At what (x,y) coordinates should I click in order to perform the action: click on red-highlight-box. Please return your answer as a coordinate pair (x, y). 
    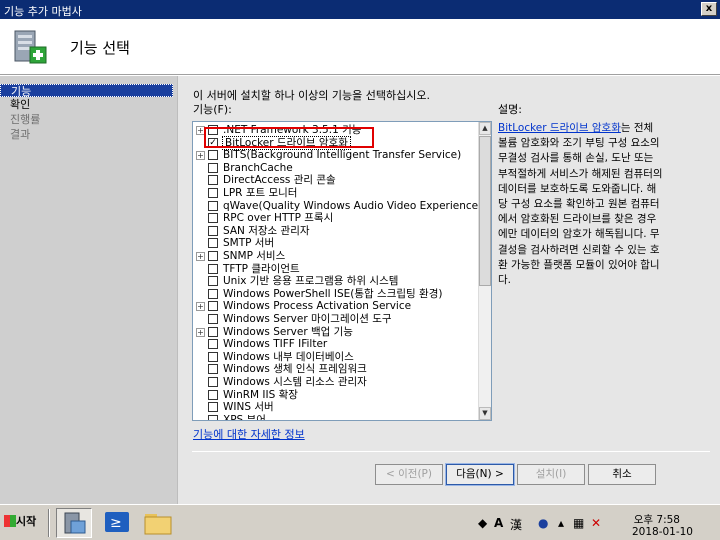
    Looking at the image, I should click on (289, 137).